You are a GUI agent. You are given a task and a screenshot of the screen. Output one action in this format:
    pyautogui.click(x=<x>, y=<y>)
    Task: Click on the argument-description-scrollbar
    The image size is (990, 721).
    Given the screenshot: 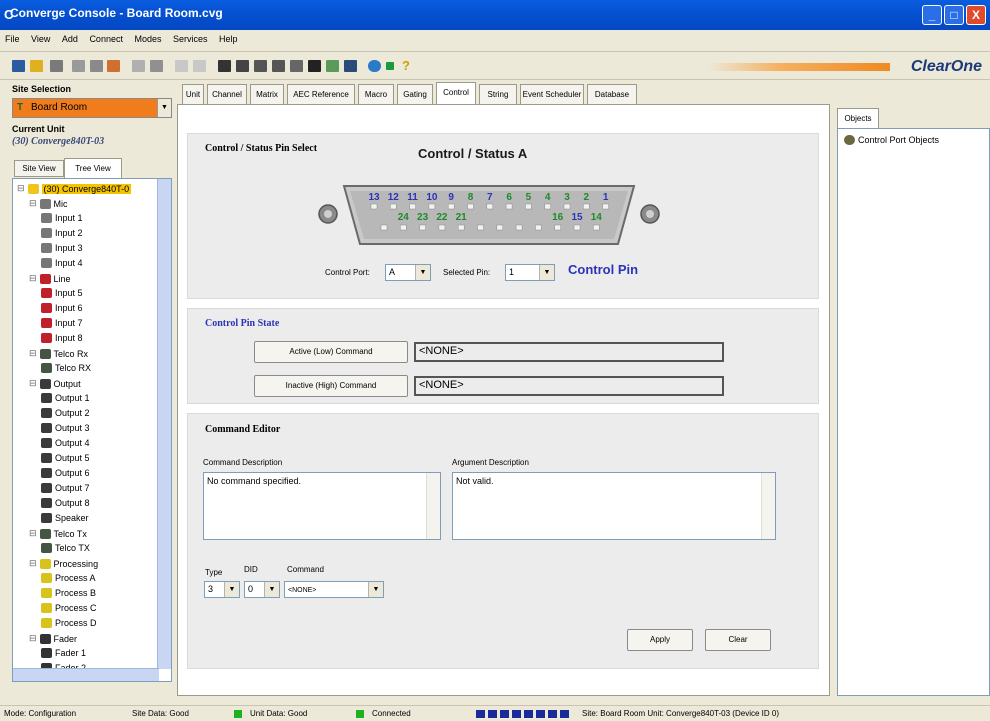 What is the action you would take?
    pyautogui.click(x=768, y=506)
    